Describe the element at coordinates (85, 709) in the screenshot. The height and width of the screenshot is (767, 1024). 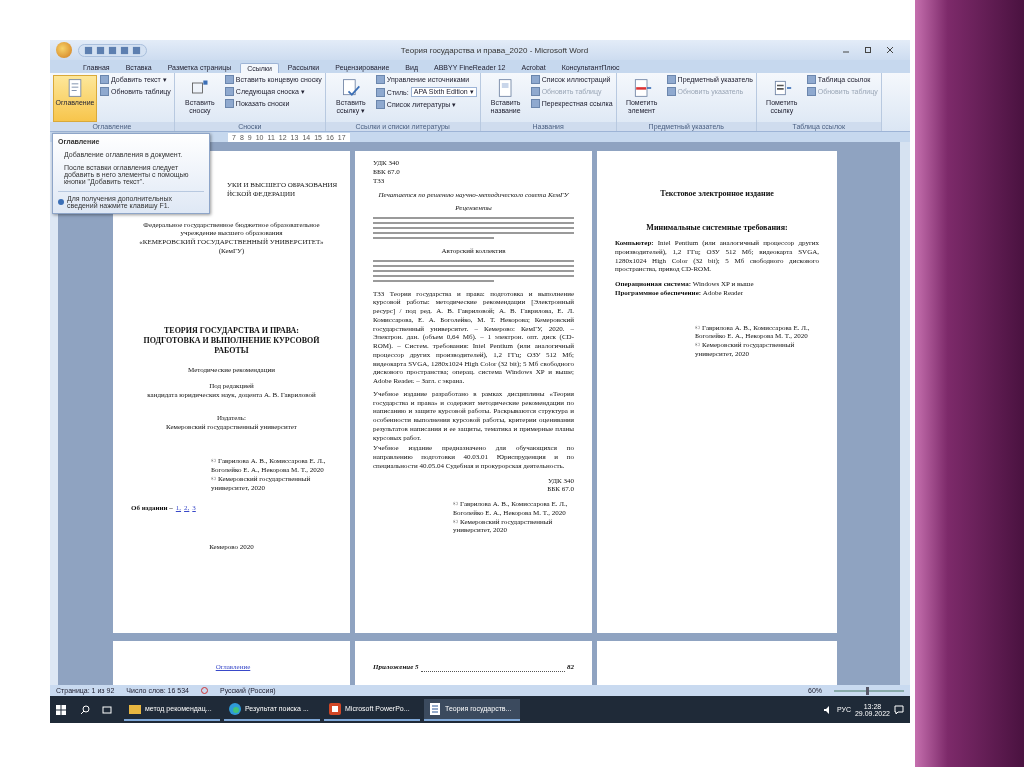
I see `search-icon` at that location.